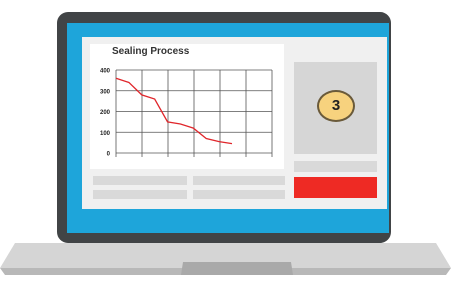  Describe the element at coordinates (225, 259) in the screenshot. I see `laptop-base` at that location.